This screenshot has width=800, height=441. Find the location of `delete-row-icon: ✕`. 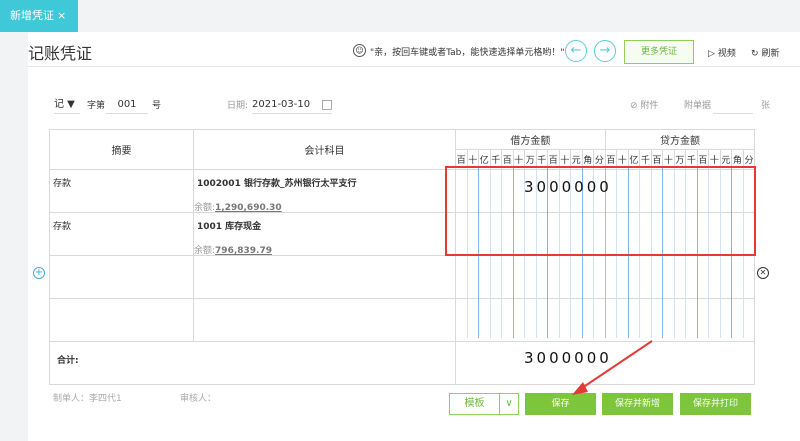

delete-row-icon: ✕ is located at coordinates (763, 273).